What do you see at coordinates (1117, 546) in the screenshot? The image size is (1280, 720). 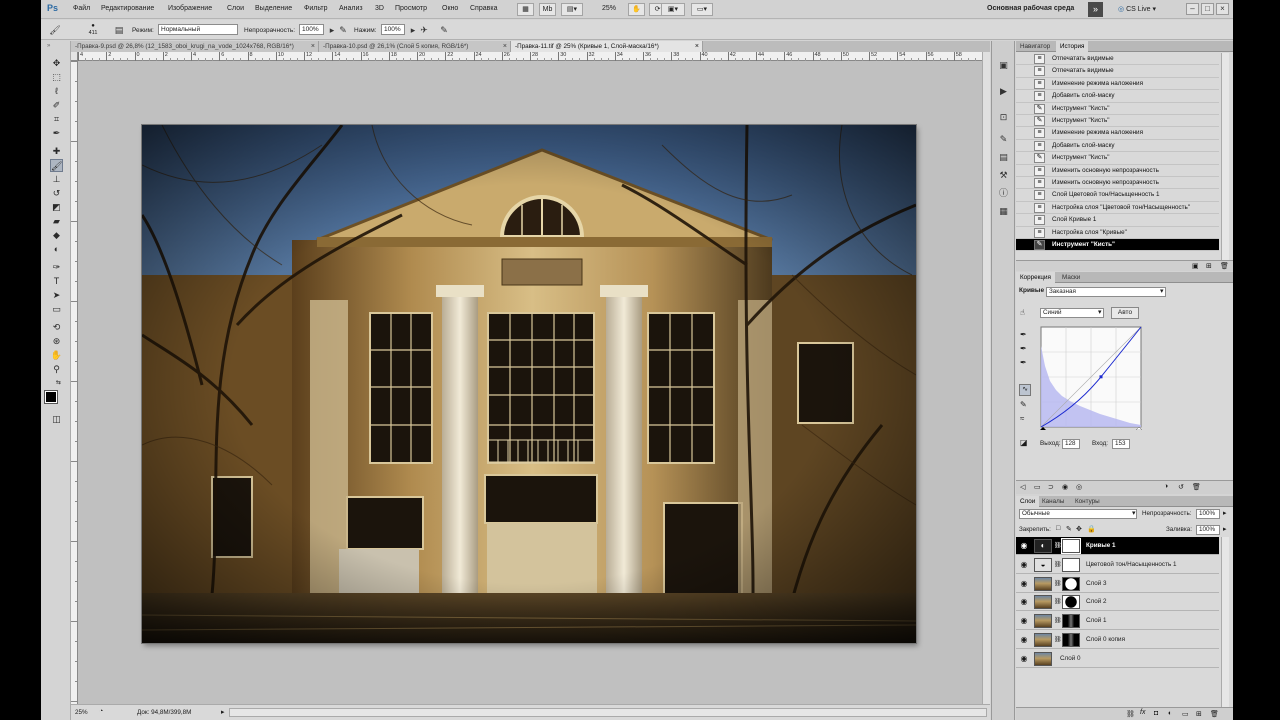 I see `layer-row: ◉ ◐ ⛓ Кривые 1` at bounding box center [1117, 546].